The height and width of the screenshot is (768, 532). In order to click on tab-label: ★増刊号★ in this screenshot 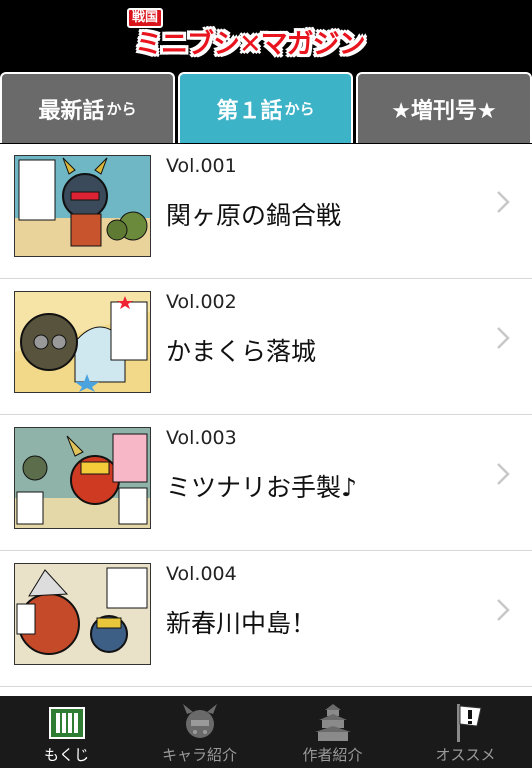, I will do `click(444, 111)`.